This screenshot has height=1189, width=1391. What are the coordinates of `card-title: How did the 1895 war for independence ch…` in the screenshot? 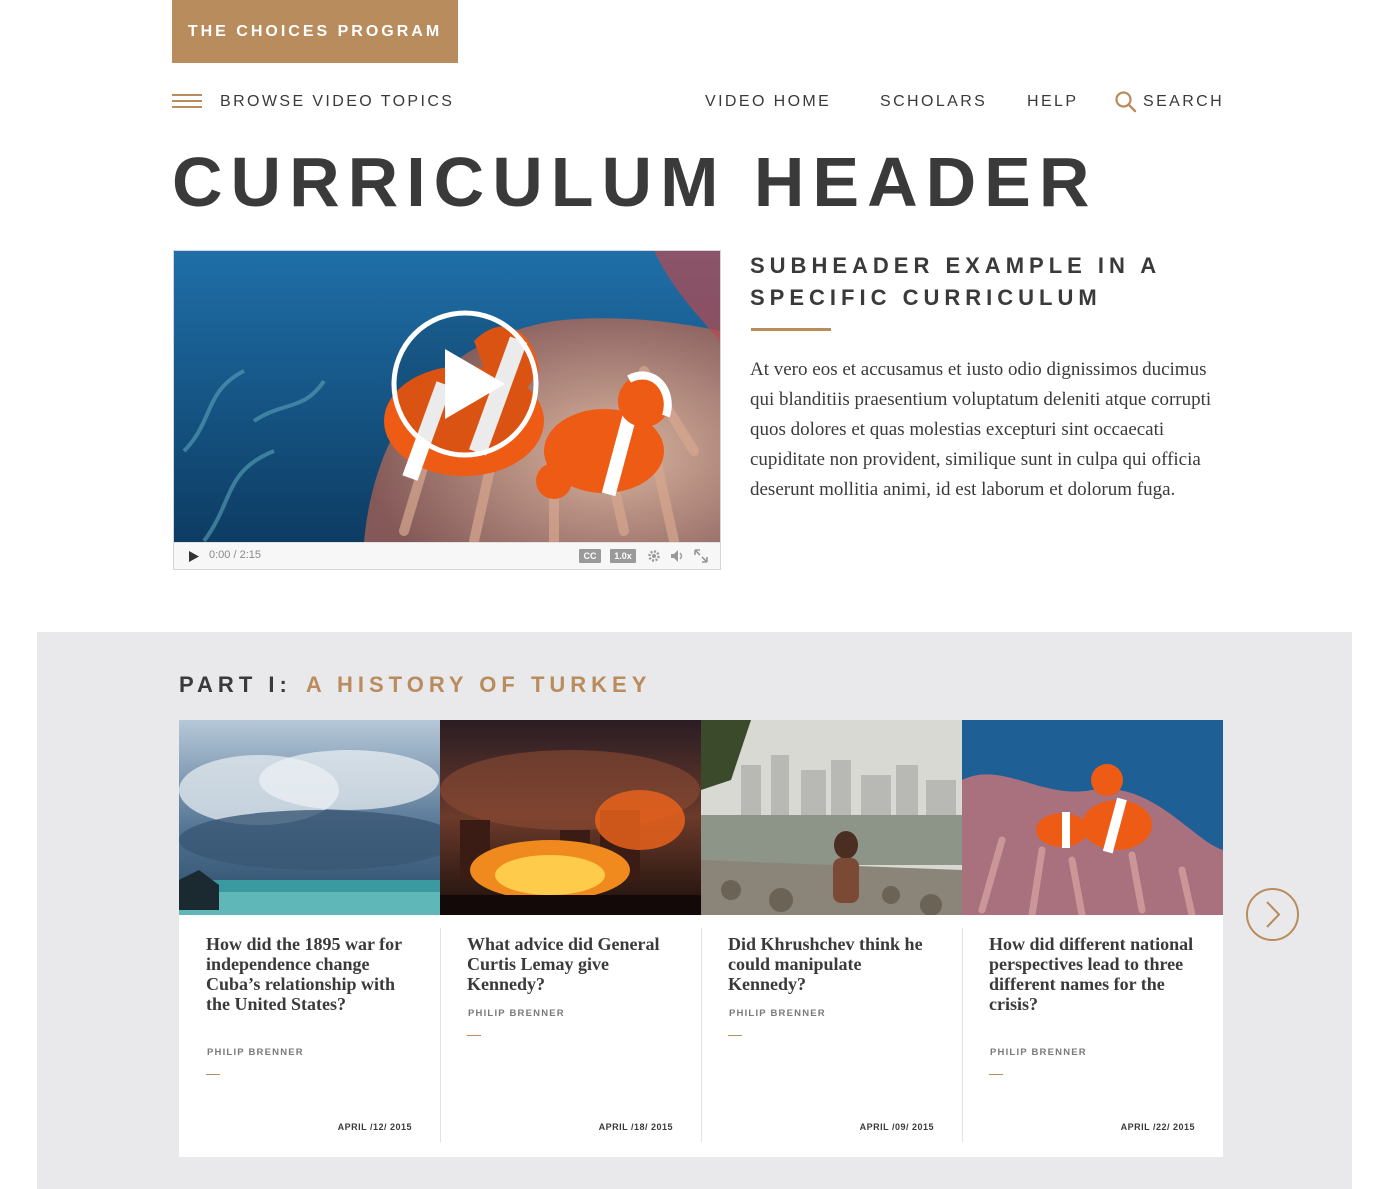 It's located at (311, 974).